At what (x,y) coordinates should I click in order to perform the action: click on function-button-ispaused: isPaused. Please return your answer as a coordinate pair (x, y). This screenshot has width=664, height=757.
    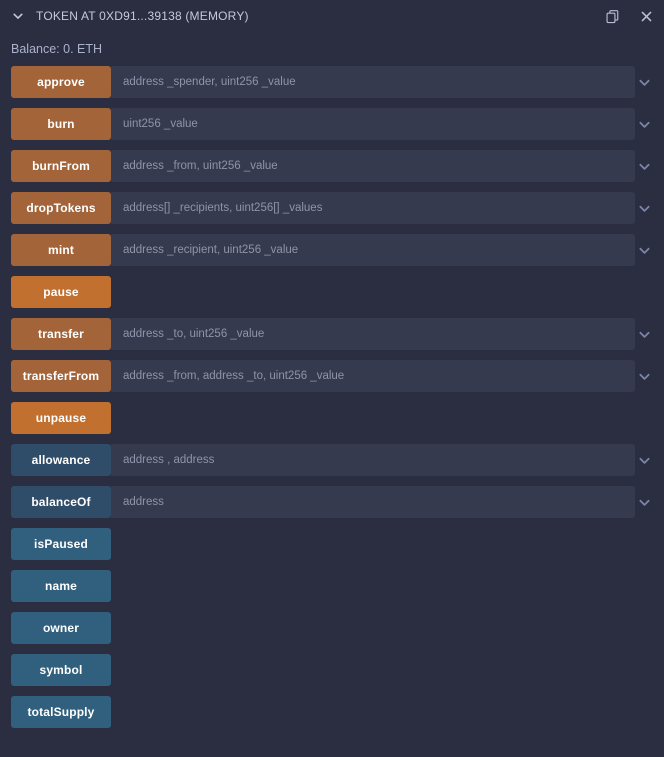
    Looking at the image, I should click on (61, 544).